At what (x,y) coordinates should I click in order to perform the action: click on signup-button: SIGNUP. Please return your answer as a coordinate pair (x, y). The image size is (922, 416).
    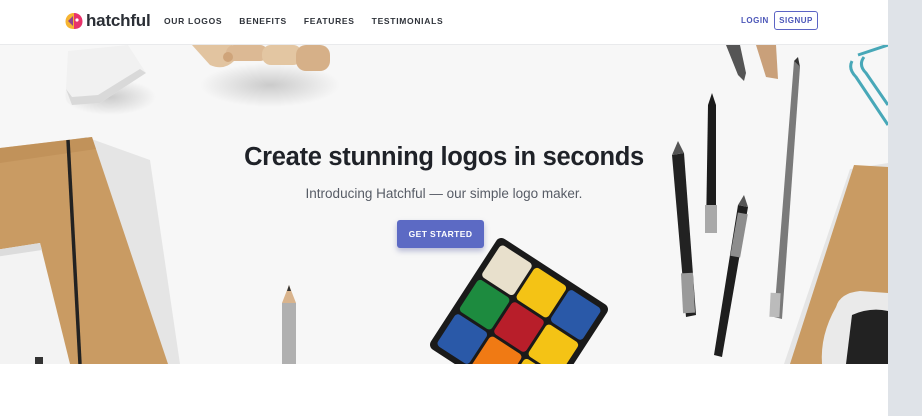
    Looking at the image, I should click on (796, 20).